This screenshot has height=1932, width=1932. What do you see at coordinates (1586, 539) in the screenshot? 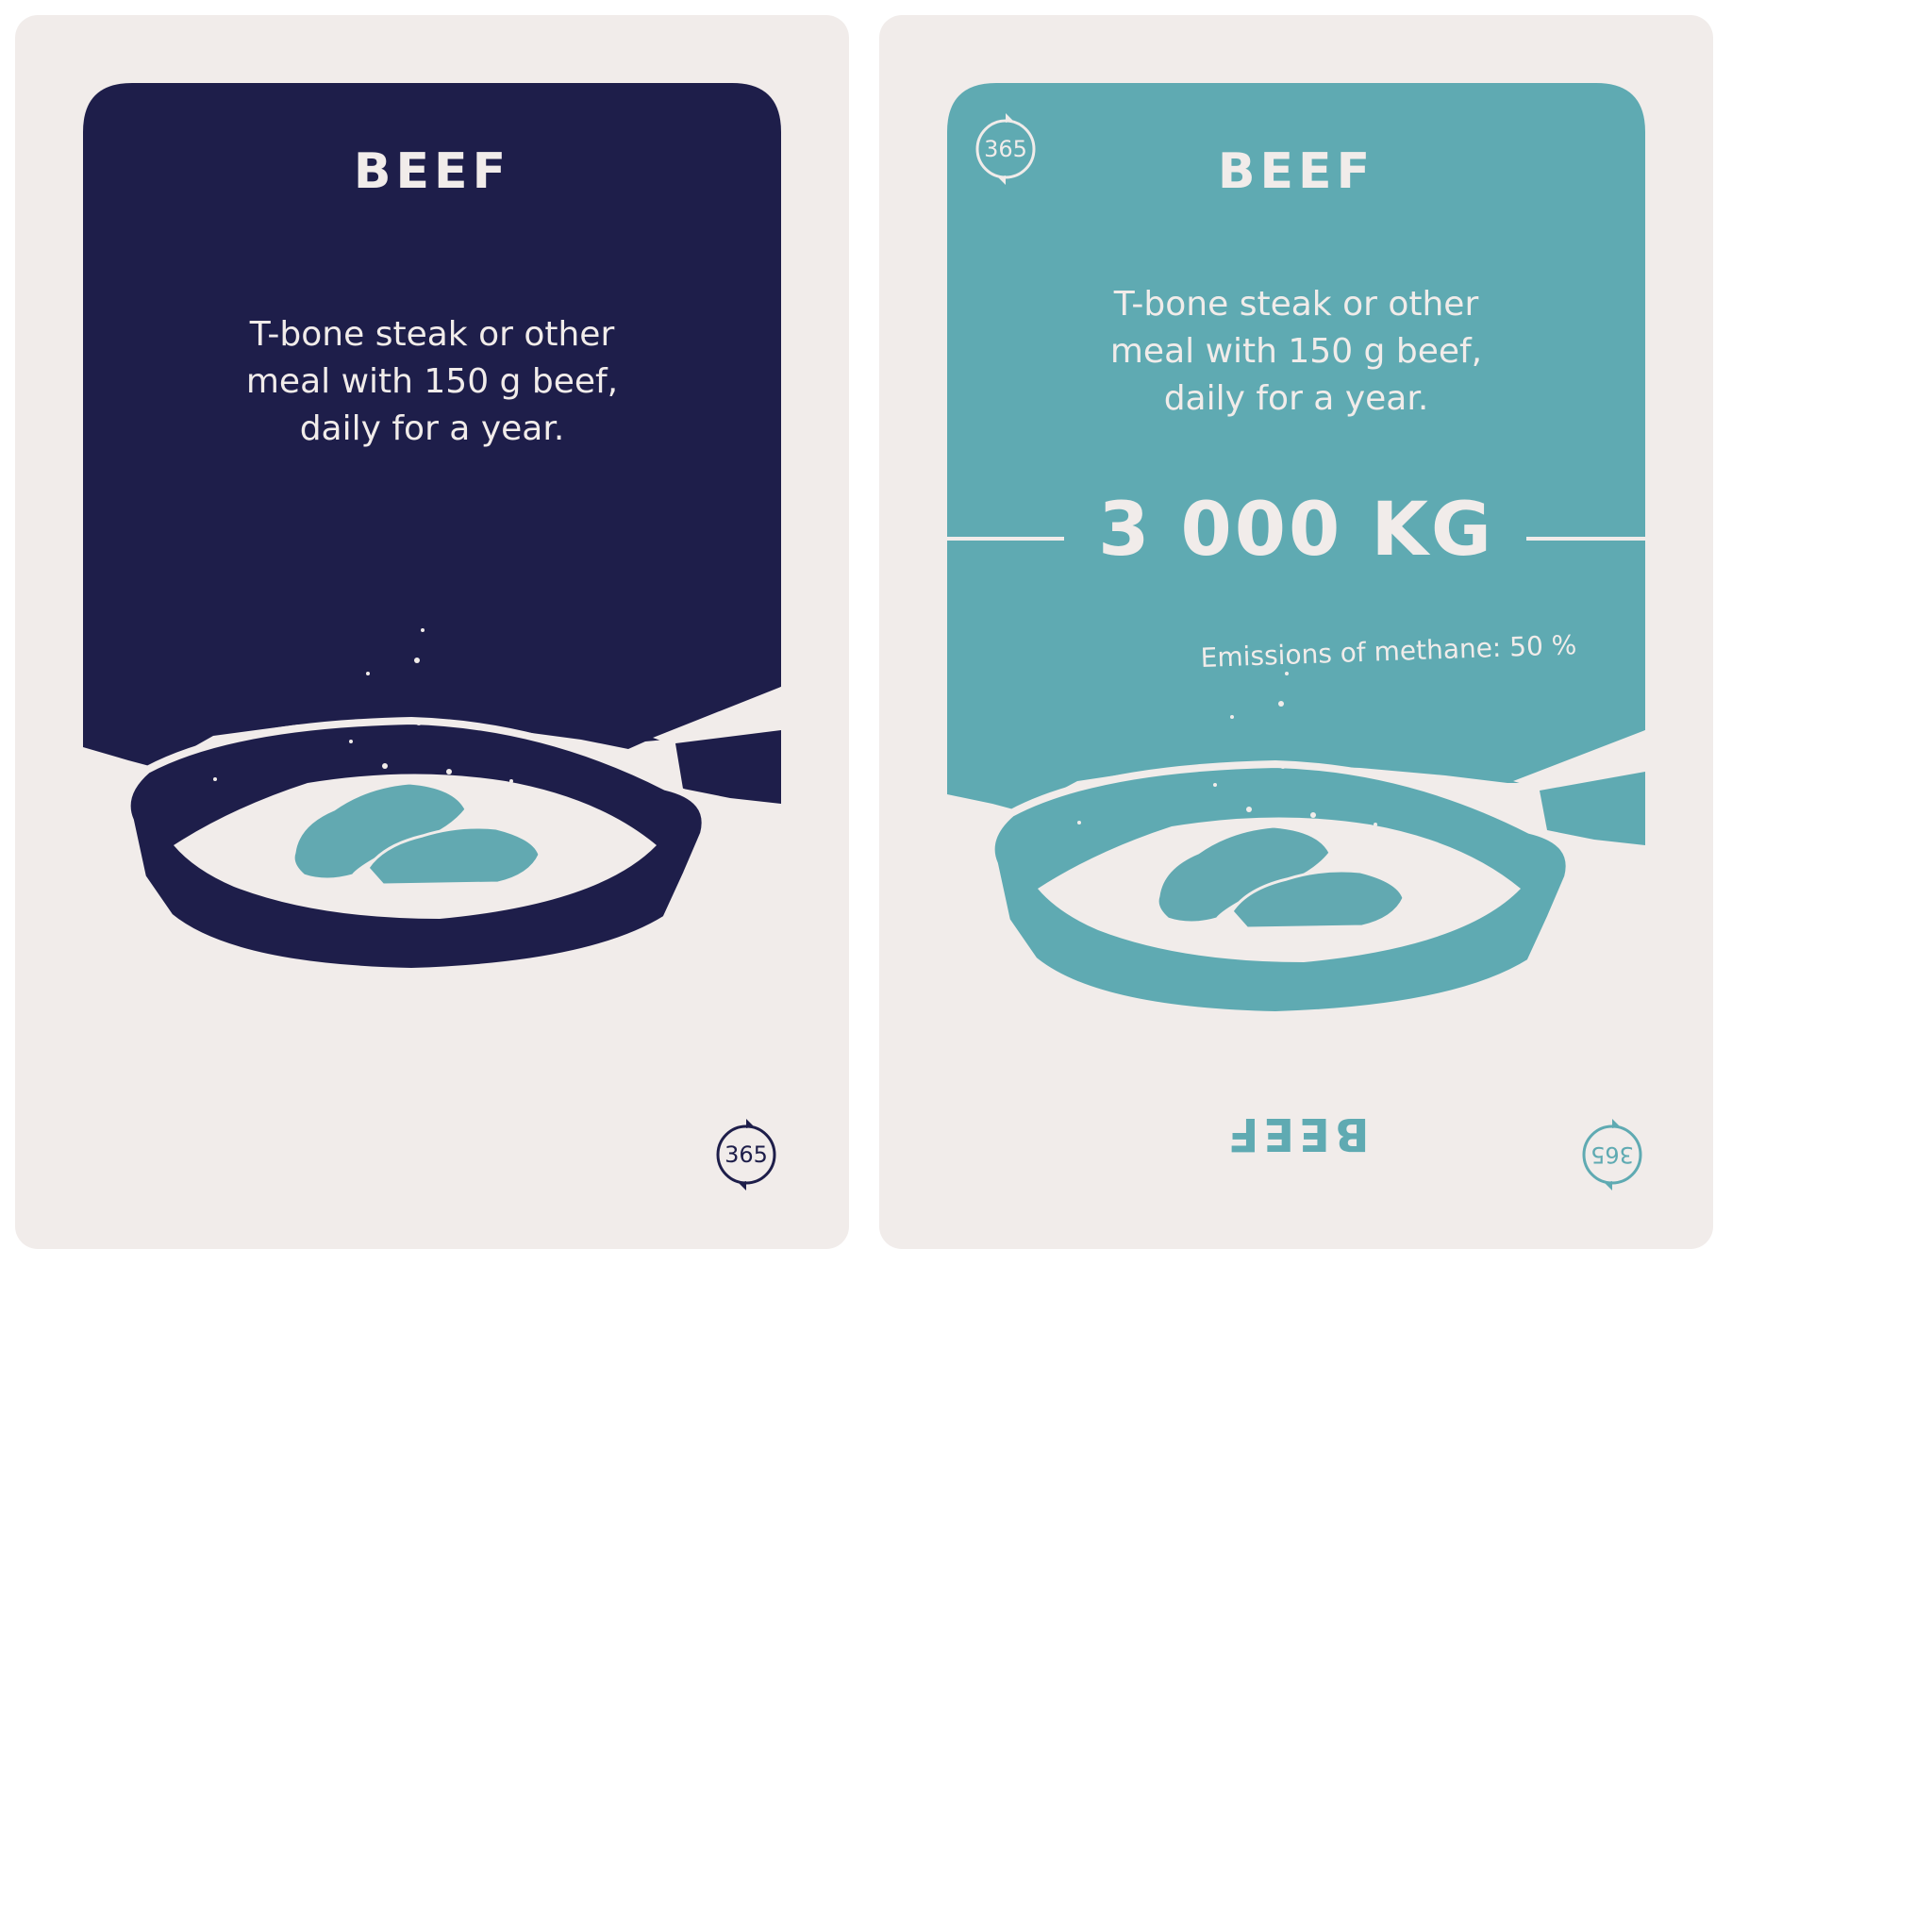
I see `divider-right` at bounding box center [1586, 539].